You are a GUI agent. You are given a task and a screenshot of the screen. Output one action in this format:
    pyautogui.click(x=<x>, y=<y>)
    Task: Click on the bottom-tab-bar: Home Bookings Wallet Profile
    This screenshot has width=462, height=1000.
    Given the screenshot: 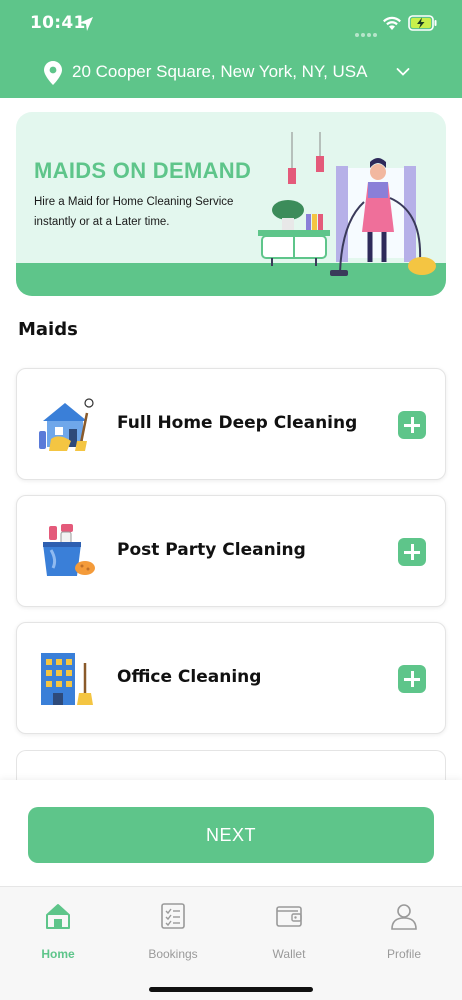 What is the action you would take?
    pyautogui.click(x=231, y=943)
    